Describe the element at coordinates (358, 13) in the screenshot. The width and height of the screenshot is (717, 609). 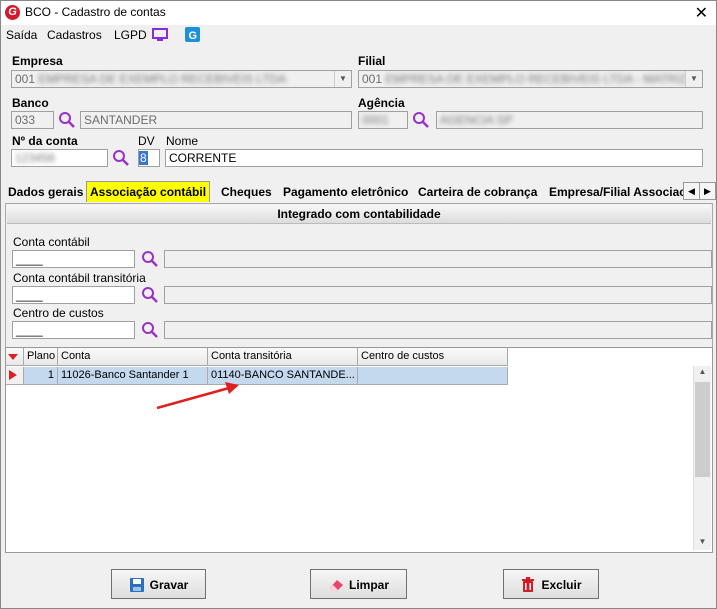
I see `title-bar: G BCO - Cadastro de contas ✕` at that location.